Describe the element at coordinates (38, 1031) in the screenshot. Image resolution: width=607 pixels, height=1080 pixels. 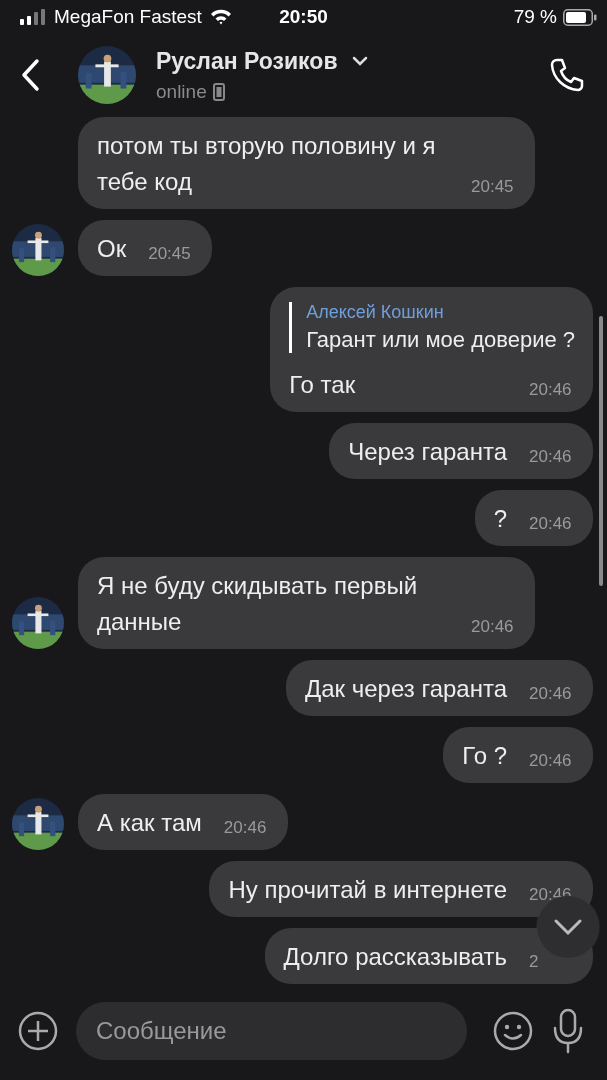
I see `add-icon` at that location.